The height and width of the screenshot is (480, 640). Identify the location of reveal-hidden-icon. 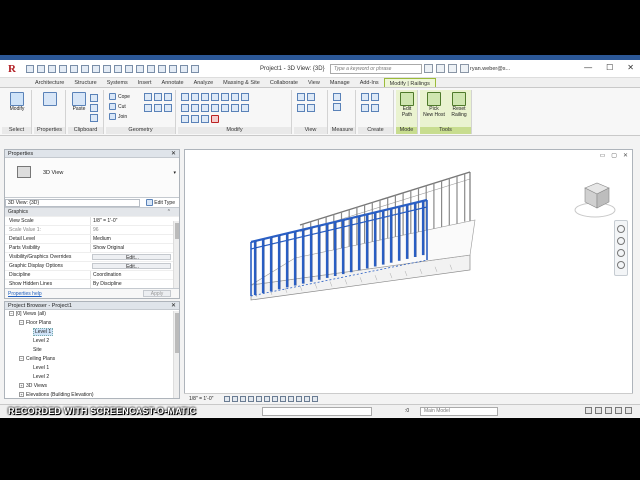
(299, 399).